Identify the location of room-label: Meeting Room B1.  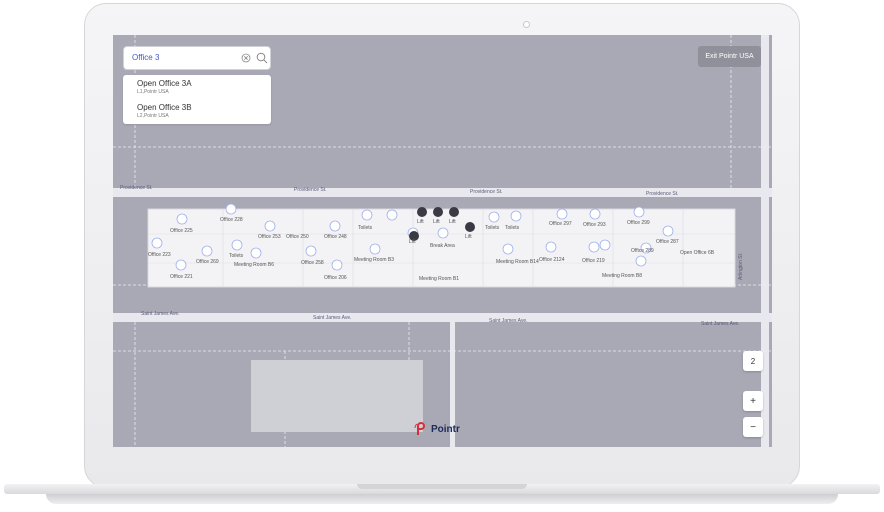
(439, 279).